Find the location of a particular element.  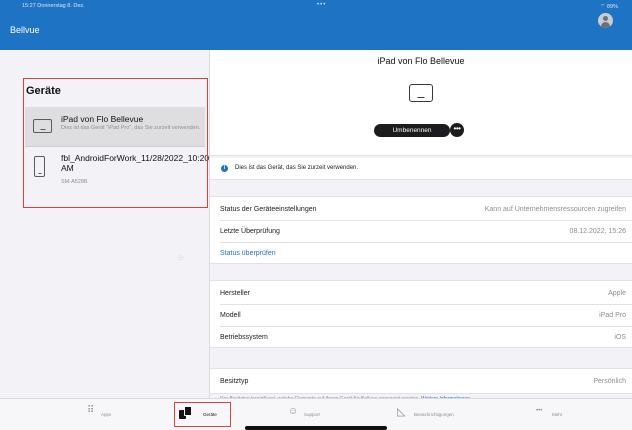

hardware-row-manufacturer: Hersteller Apple is located at coordinates (421, 294).